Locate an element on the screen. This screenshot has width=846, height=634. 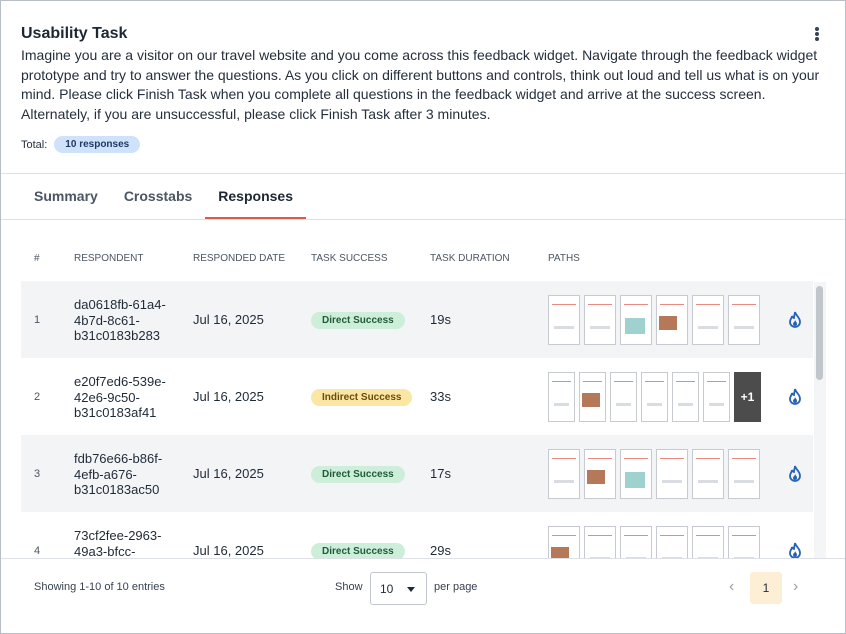
column-header-number: # is located at coordinates (37, 258).